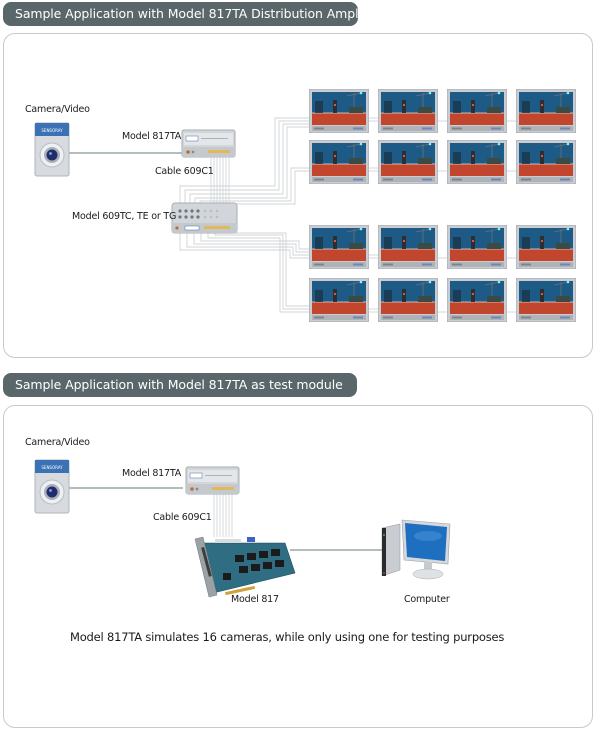 The image size is (596, 731). What do you see at coordinates (52, 486) in the screenshot?
I see `camera-icon: SENSORAY` at bounding box center [52, 486].